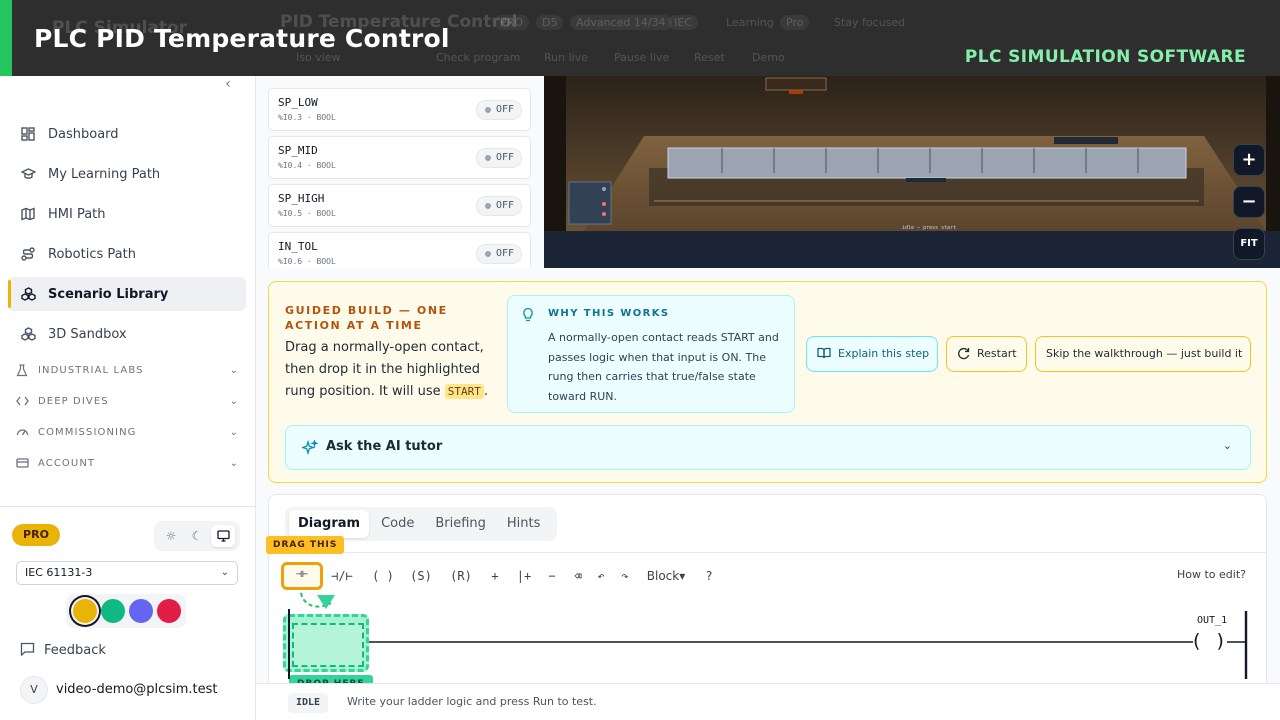  What do you see at coordinates (127, 174) in the screenshot?
I see `sidebar-item-learning-path: My Learning Path` at bounding box center [127, 174].